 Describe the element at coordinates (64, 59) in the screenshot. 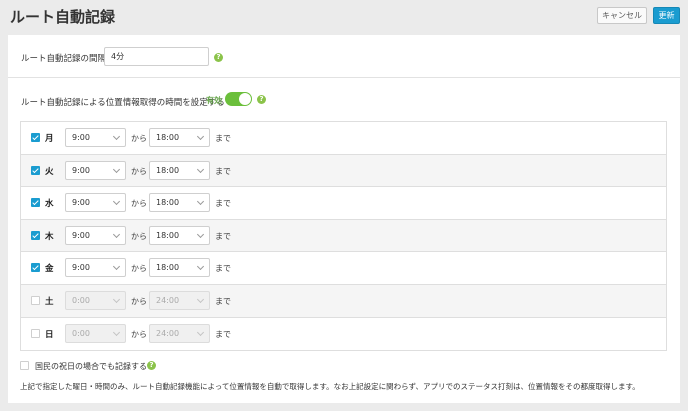

I see `interval-label: ルート自動記録の間隔` at that location.